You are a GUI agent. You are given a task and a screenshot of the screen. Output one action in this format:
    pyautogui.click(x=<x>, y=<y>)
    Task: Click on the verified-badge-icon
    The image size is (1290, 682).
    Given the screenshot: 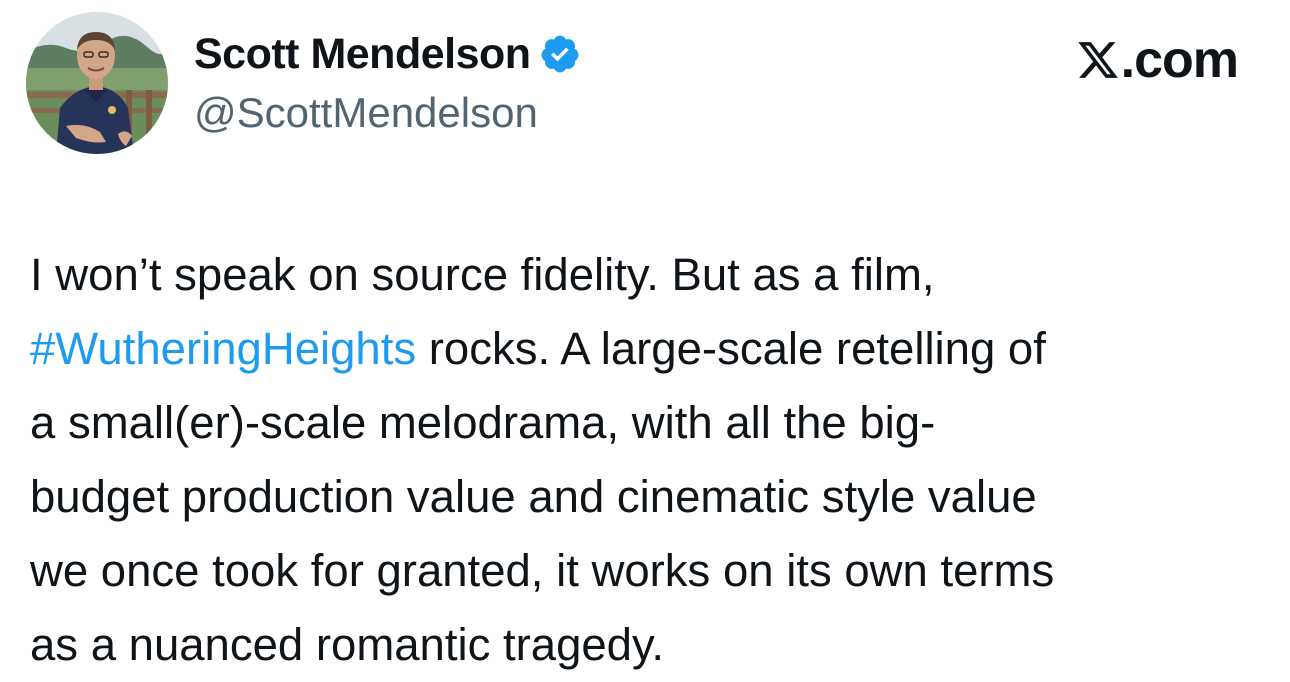 What is the action you would take?
    pyautogui.click(x=560, y=54)
    